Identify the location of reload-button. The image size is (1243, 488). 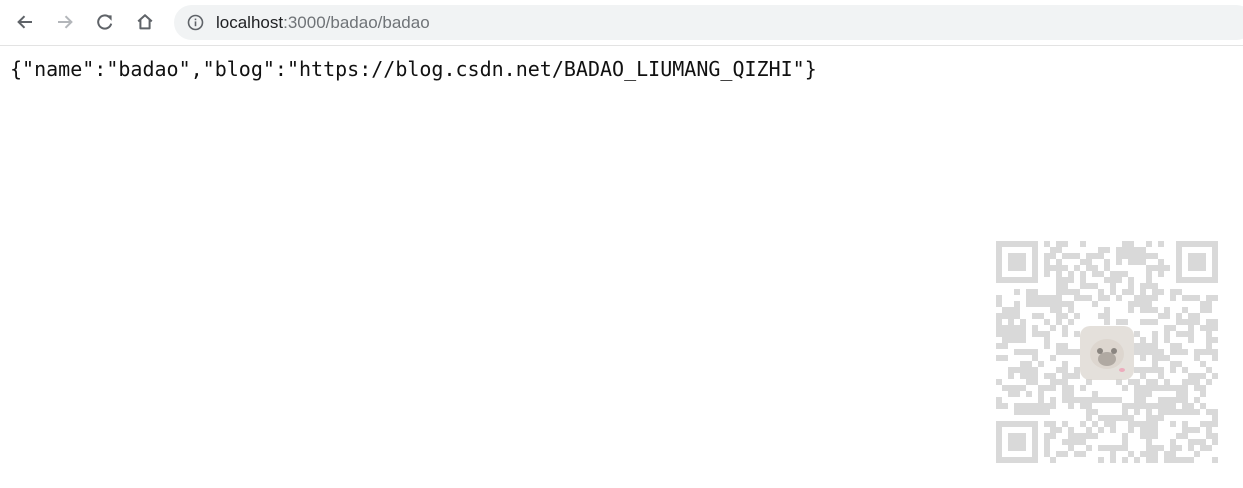
(105, 22).